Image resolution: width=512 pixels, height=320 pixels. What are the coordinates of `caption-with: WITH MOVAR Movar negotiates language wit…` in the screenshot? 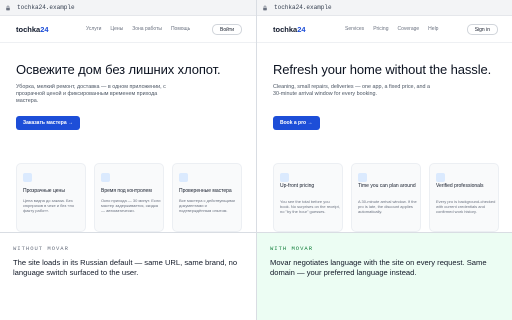 It's located at (384, 276).